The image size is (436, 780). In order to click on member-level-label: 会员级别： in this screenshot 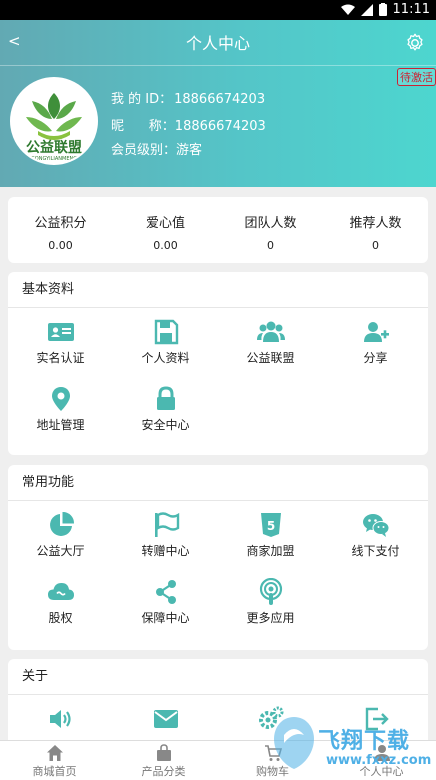, I will do `click(144, 150)`.